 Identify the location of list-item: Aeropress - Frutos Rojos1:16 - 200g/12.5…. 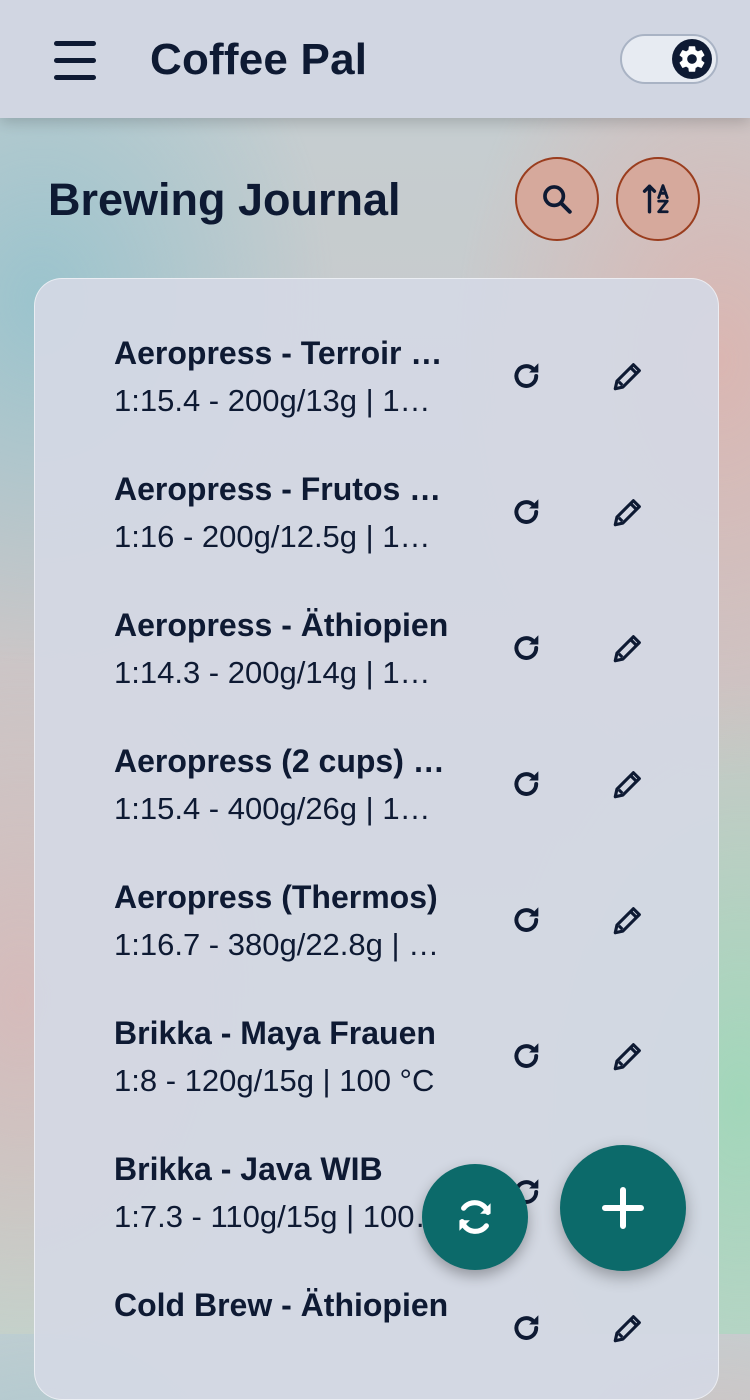
(376, 484).